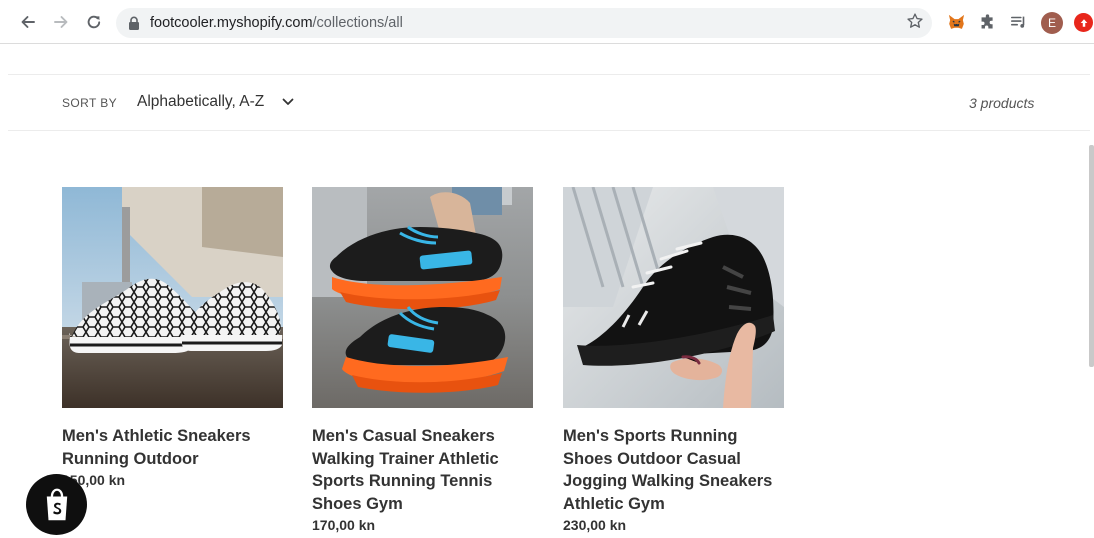  I want to click on product-title: Men's Athletic Sneakers Running Outdoor, so click(173, 447).